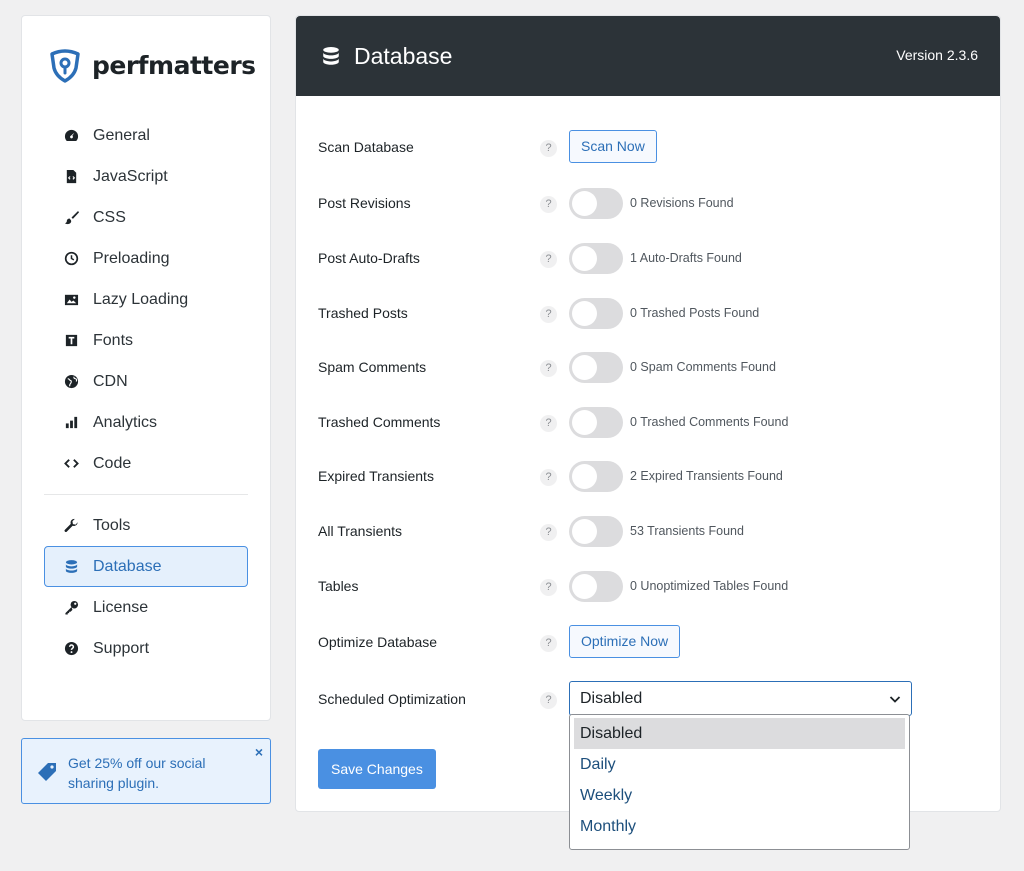 The width and height of the screenshot is (1024, 871). I want to click on scan-now-button: Scan Now, so click(613, 146).